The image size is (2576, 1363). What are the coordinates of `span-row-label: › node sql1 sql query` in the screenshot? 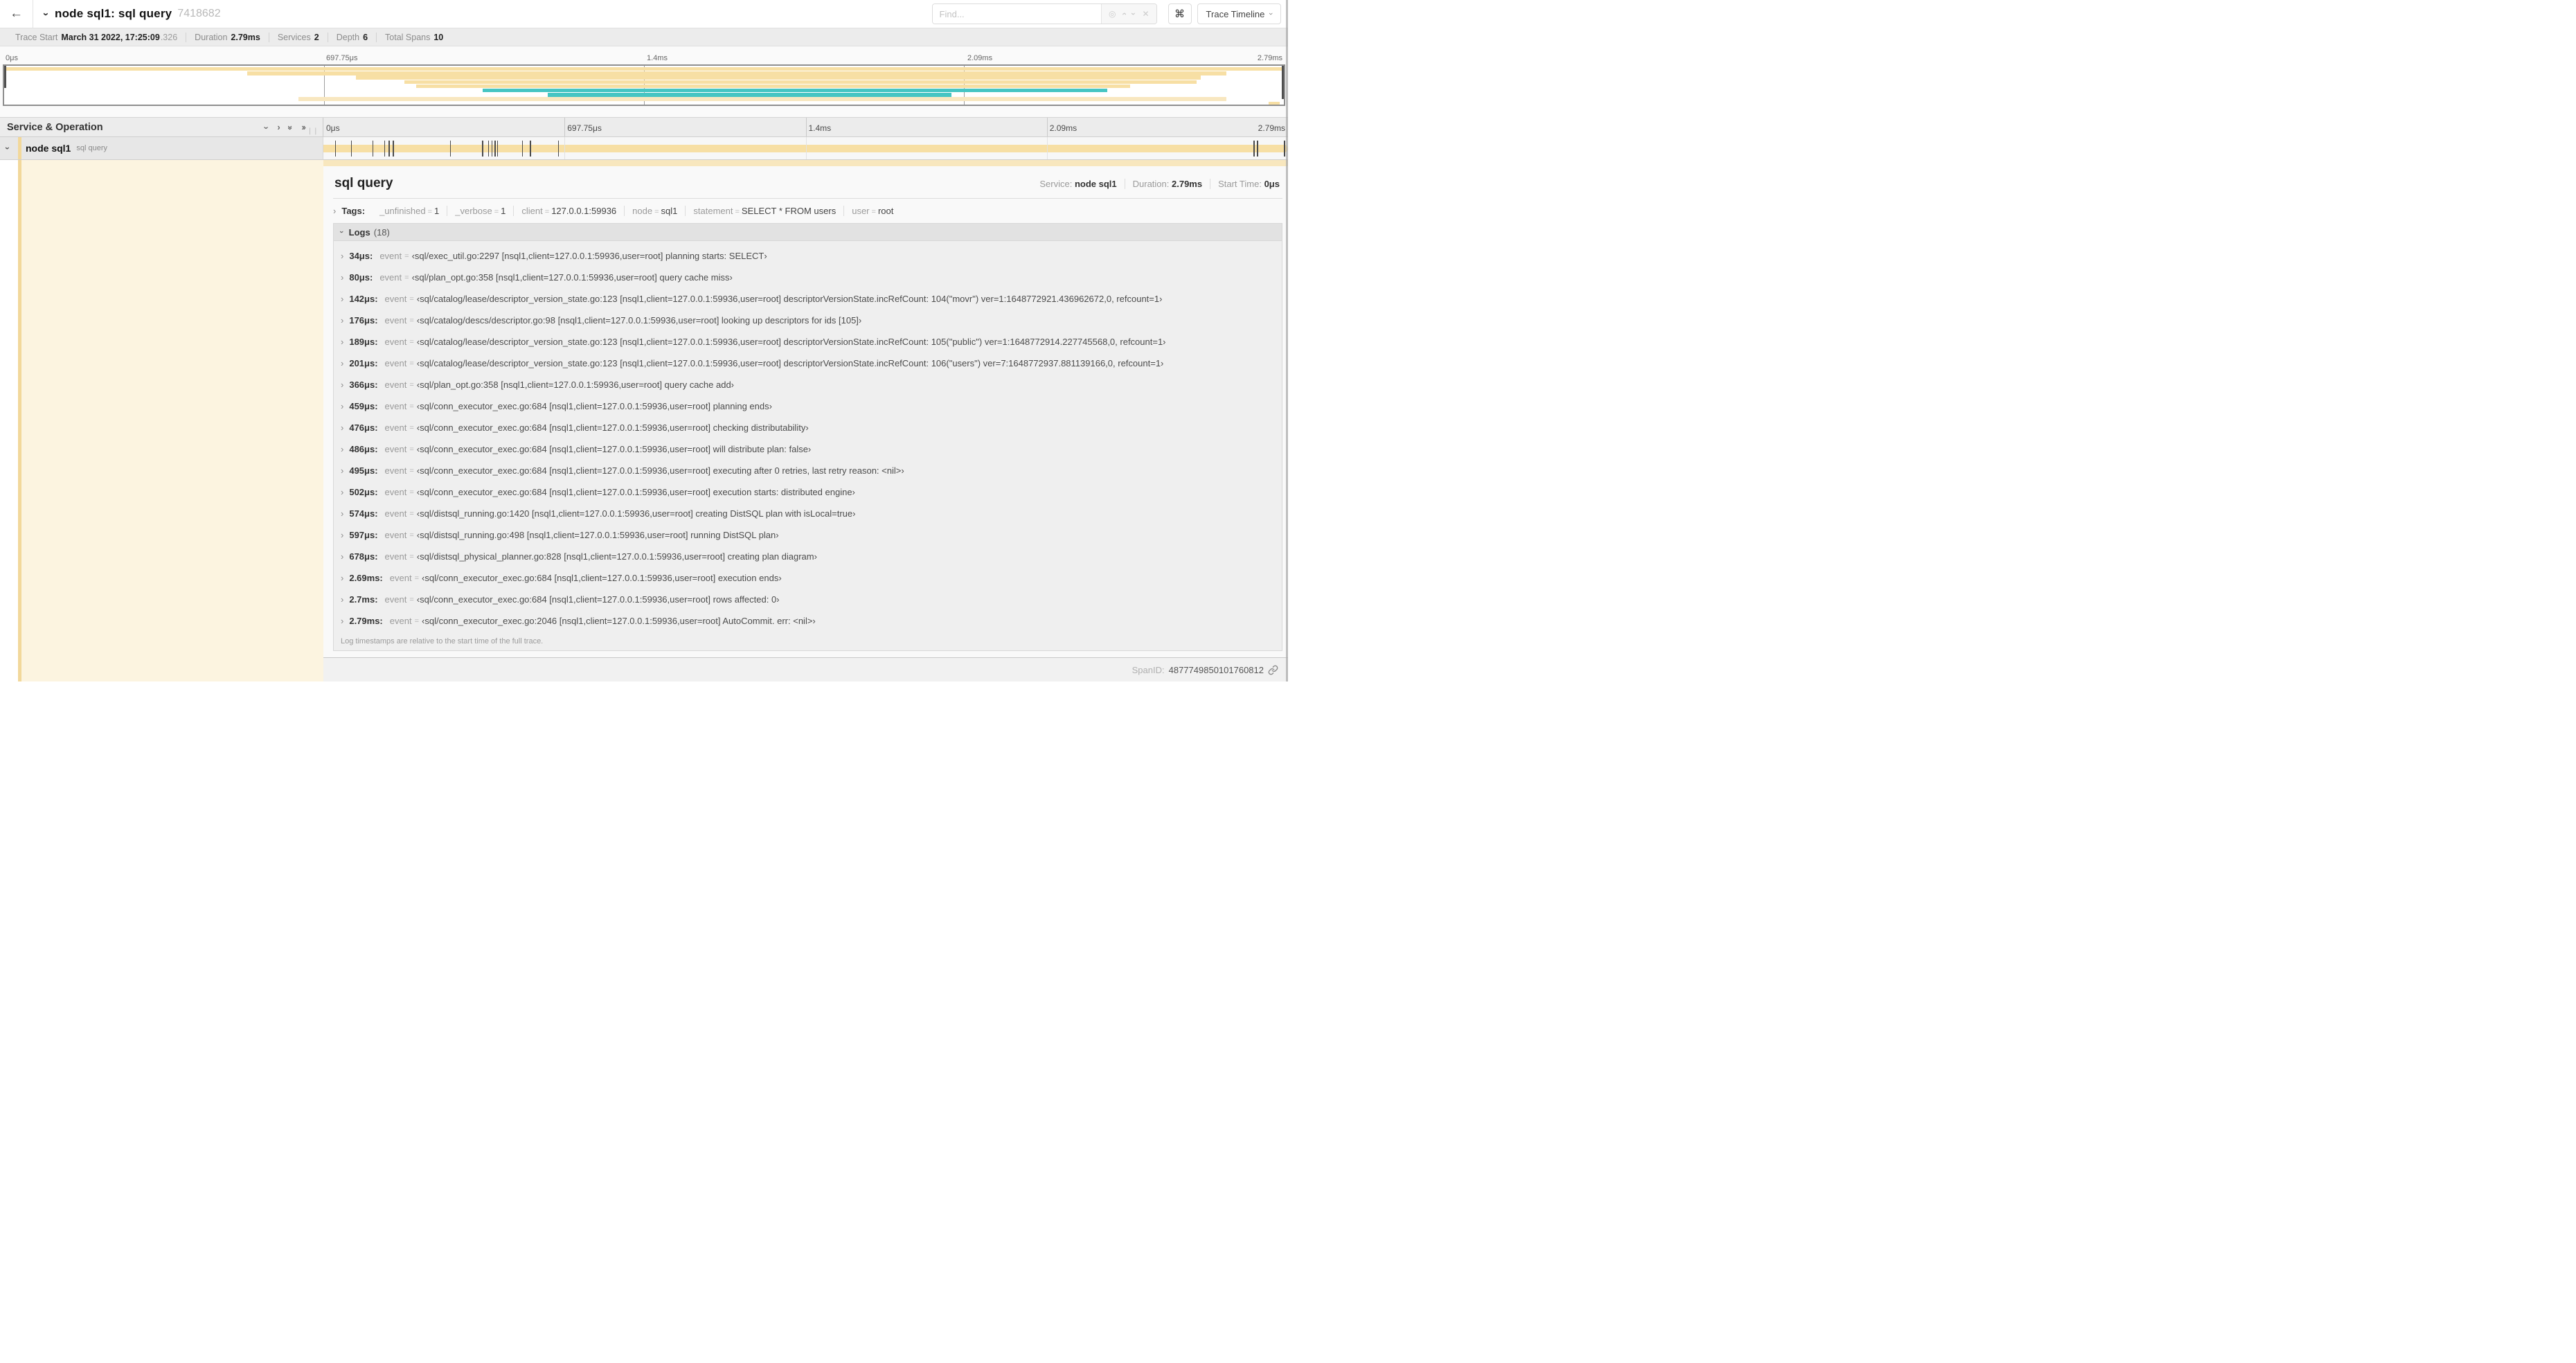 It's located at (162, 148).